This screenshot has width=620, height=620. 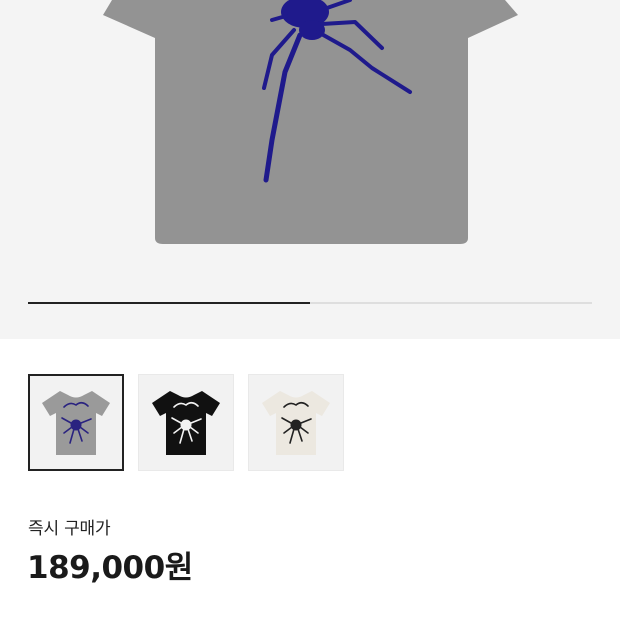 I want to click on thumbnail-list, so click(x=186, y=422).